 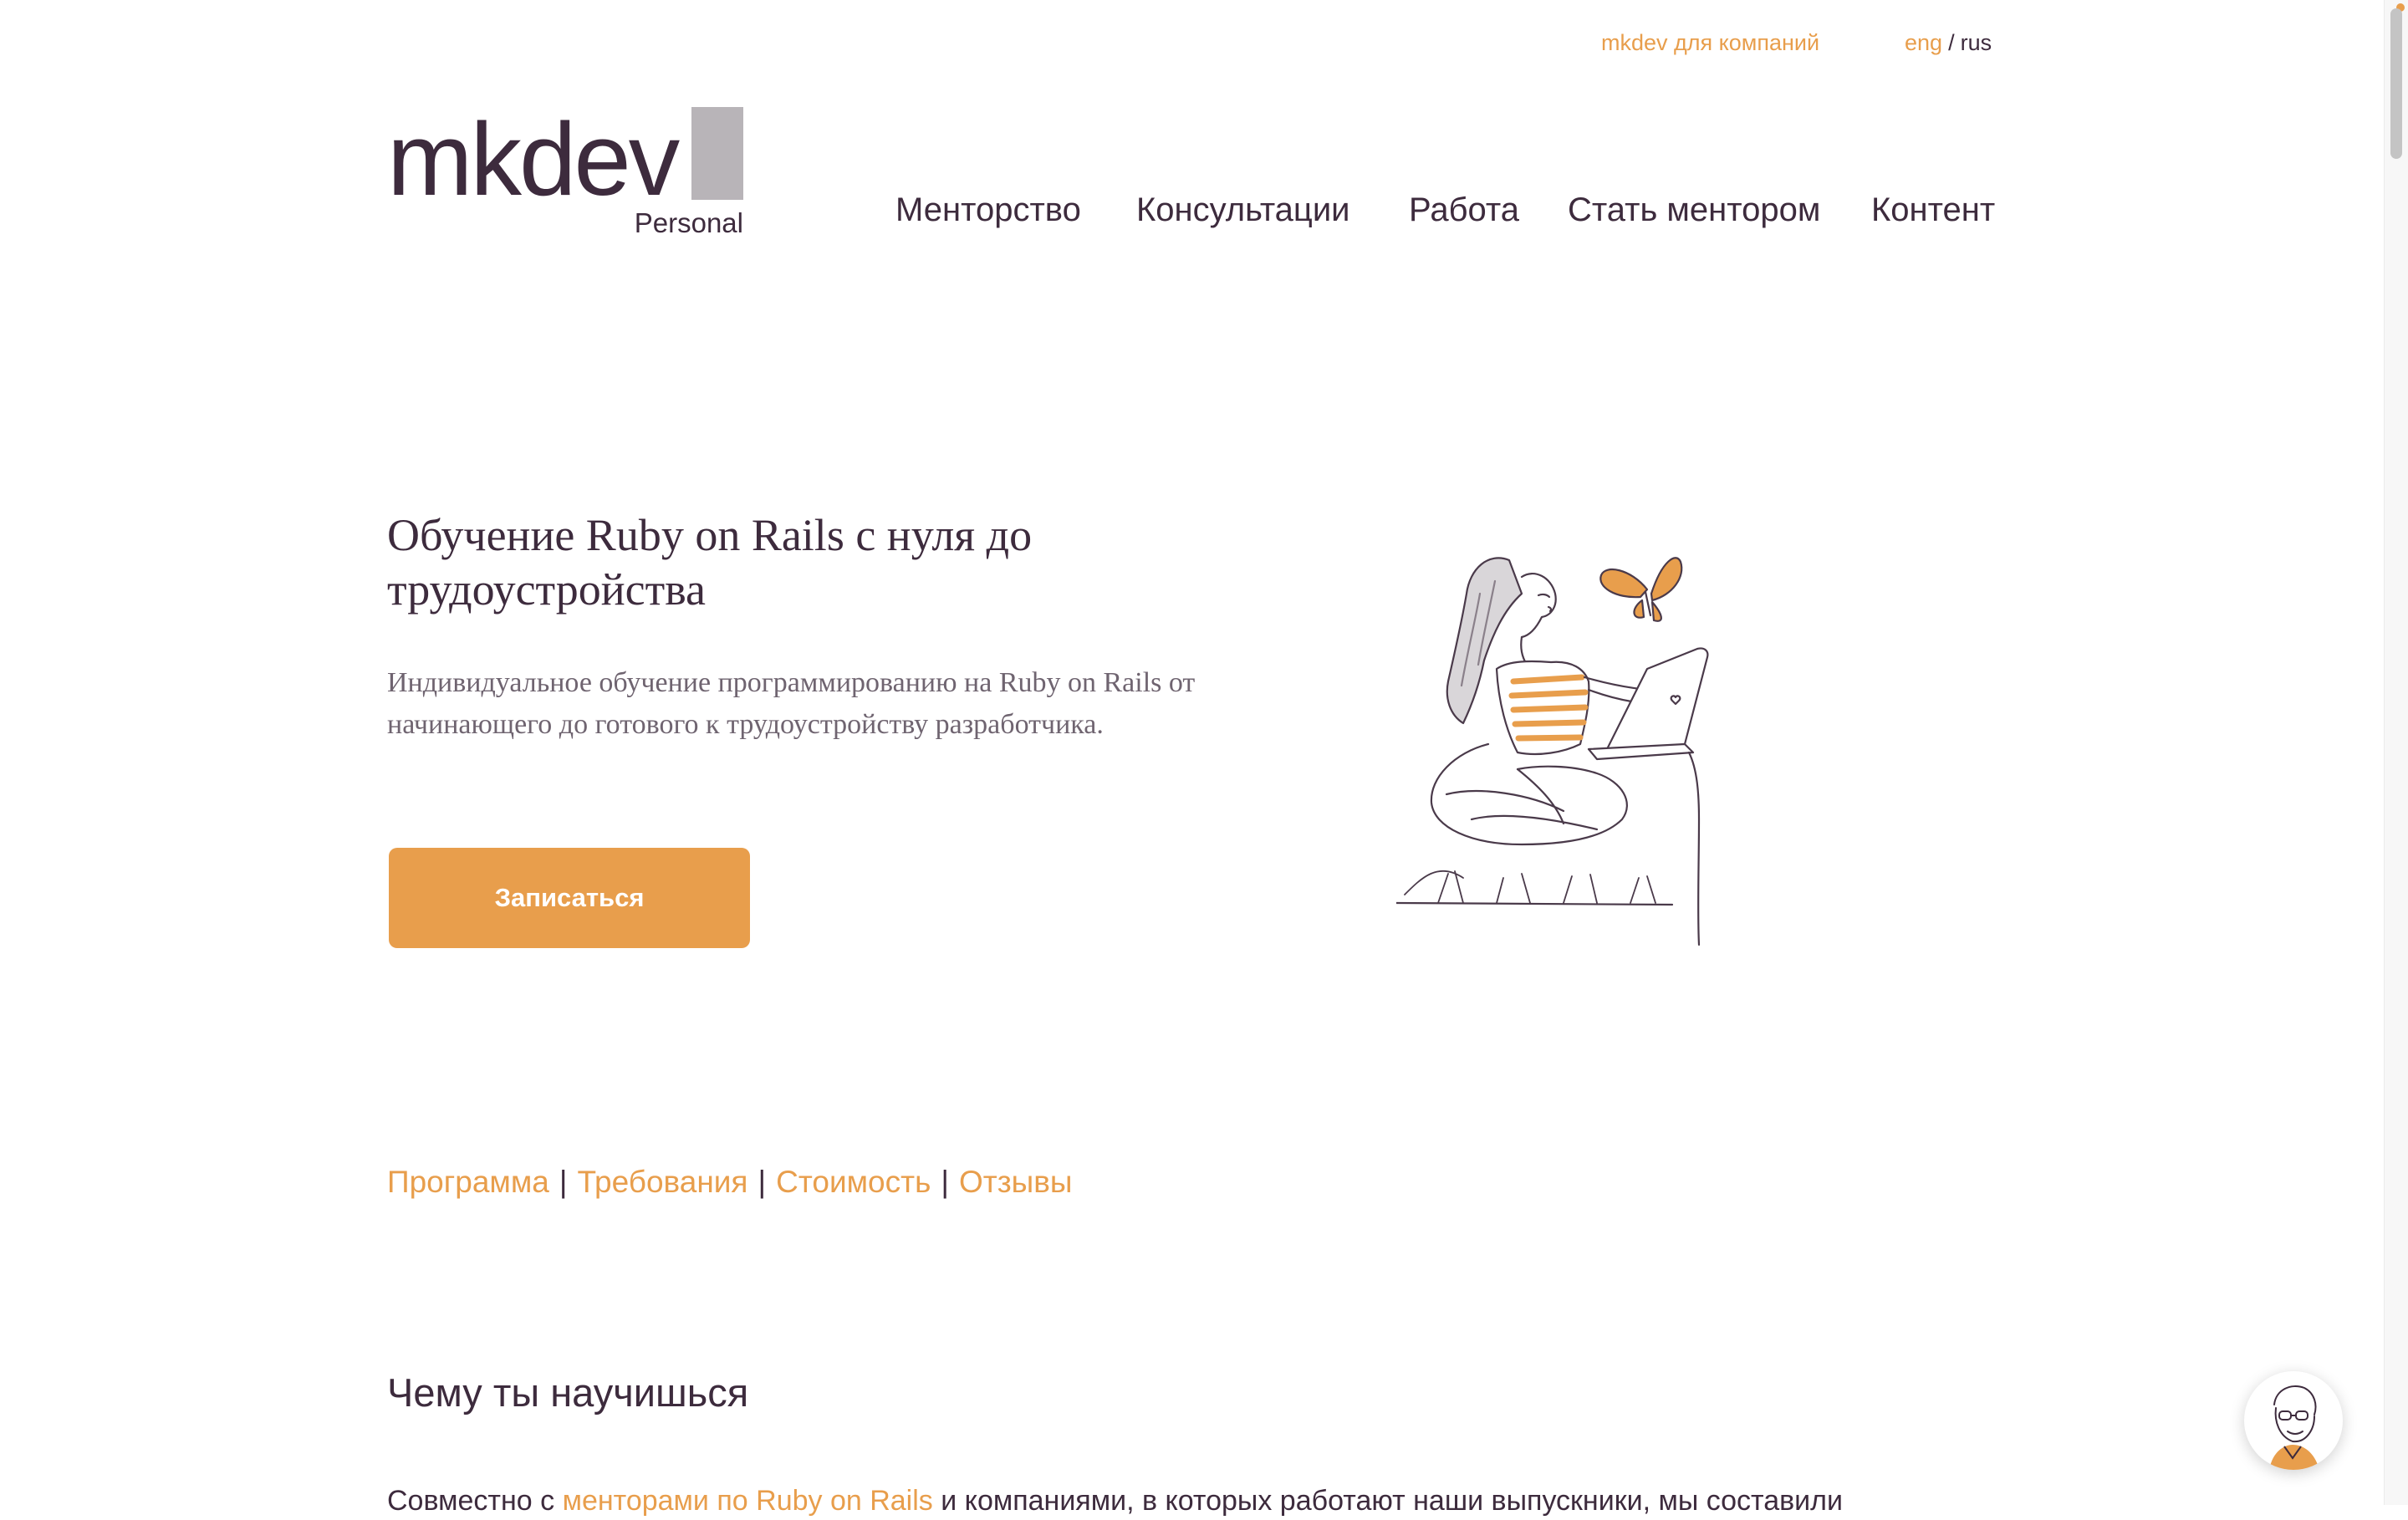 What do you see at coordinates (1924, 42) in the screenshot?
I see `lang-eng-link: eng` at bounding box center [1924, 42].